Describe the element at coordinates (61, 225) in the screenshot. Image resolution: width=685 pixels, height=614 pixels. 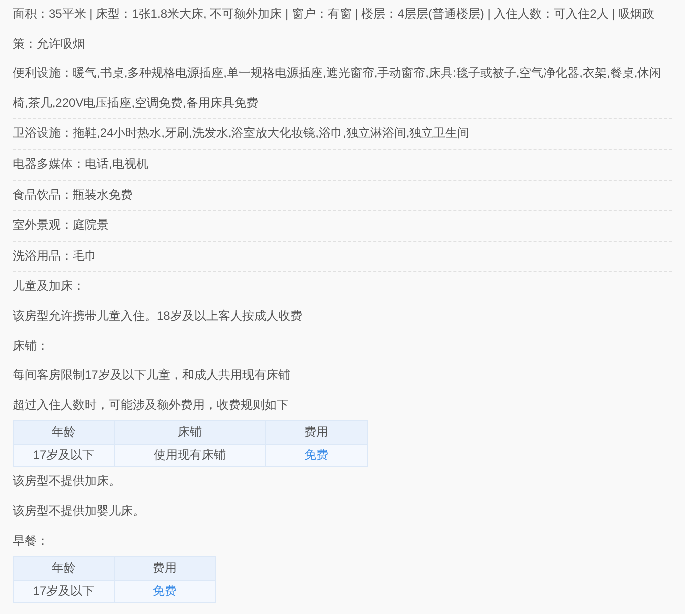
I see `room-info-text: 室外景观：庭院景` at that location.